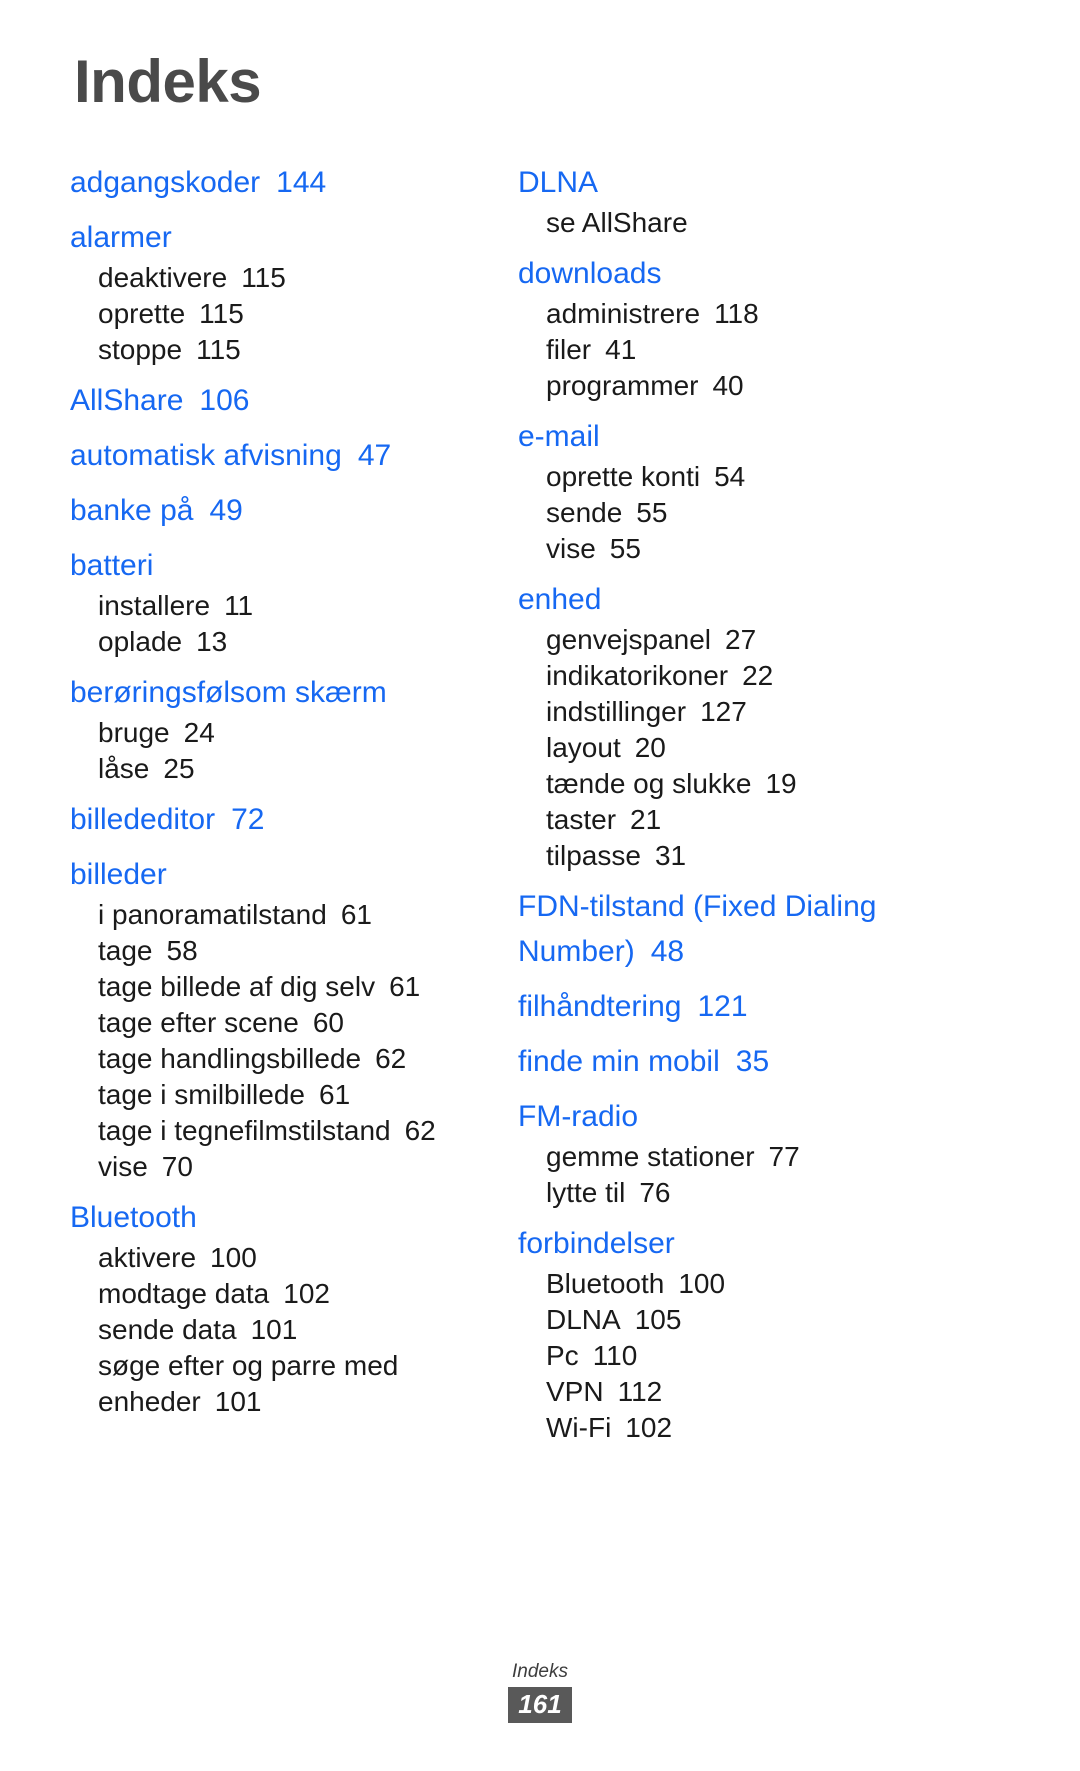 The width and height of the screenshot is (1080, 1771). I want to click on index-subentry-label: programmer, so click(622, 385).